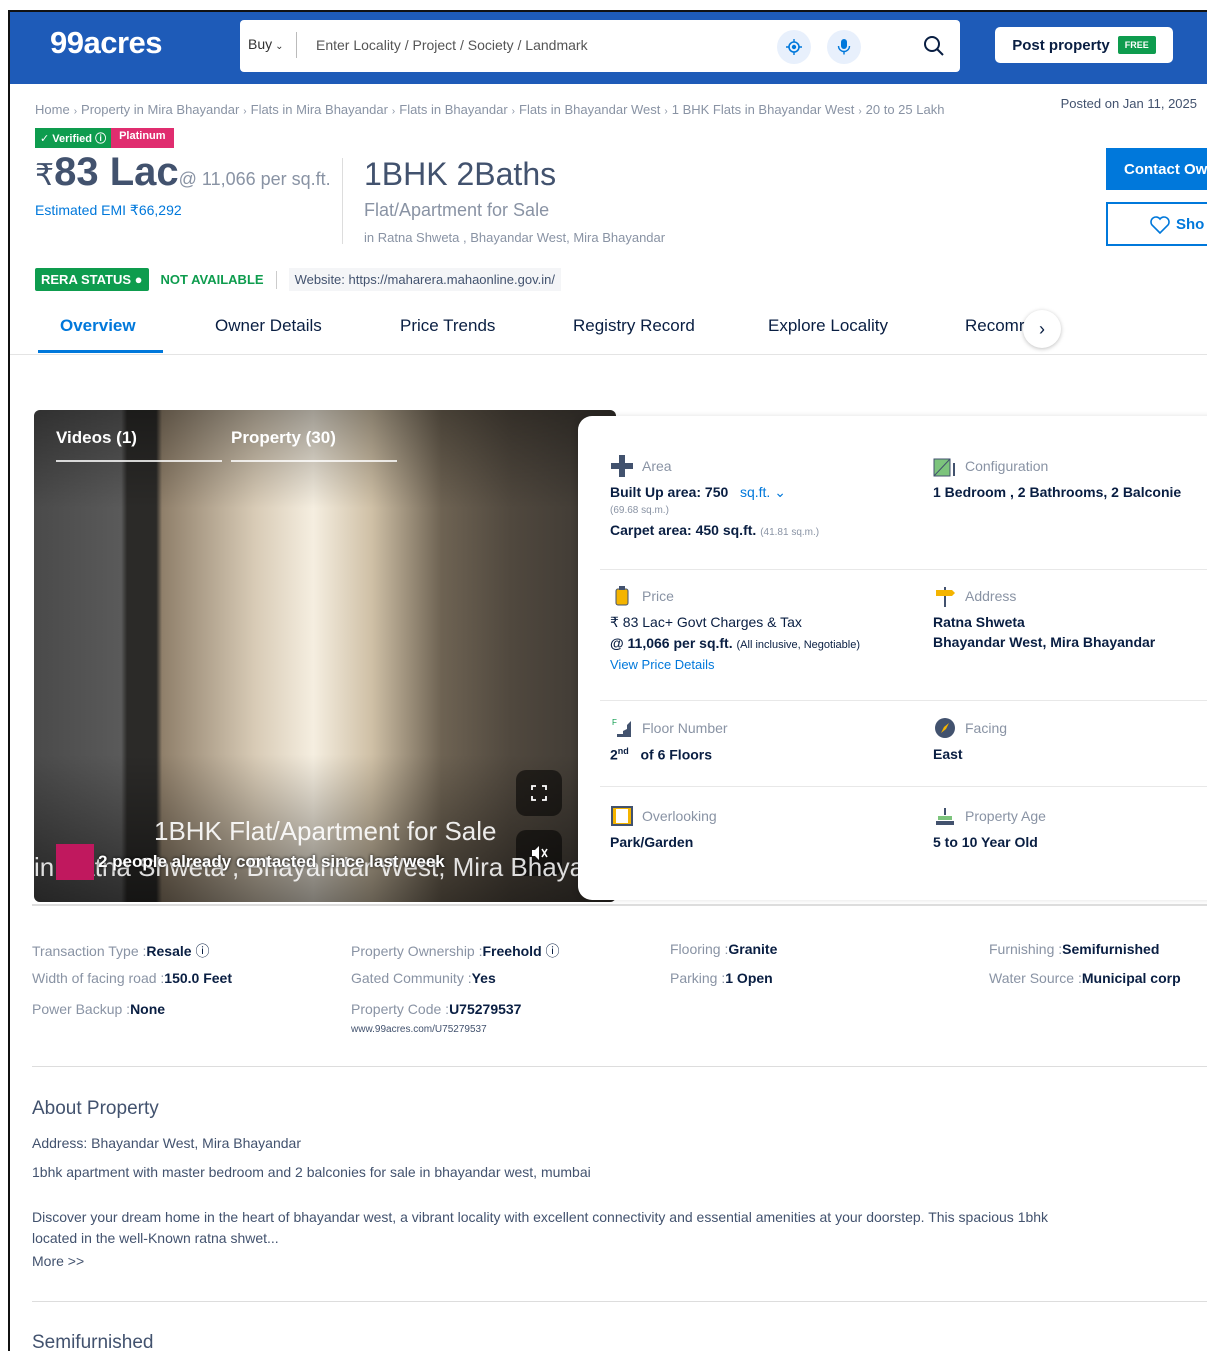 The width and height of the screenshot is (1207, 1351). I want to click on breadcrumb-item: Home, so click(52, 109).